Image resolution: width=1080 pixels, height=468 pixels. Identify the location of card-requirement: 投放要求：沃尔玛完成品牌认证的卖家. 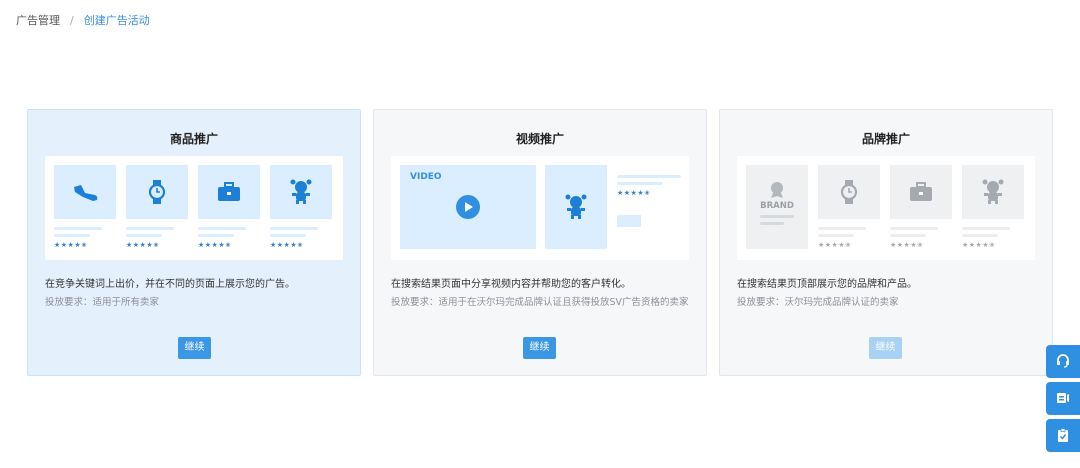
(818, 302).